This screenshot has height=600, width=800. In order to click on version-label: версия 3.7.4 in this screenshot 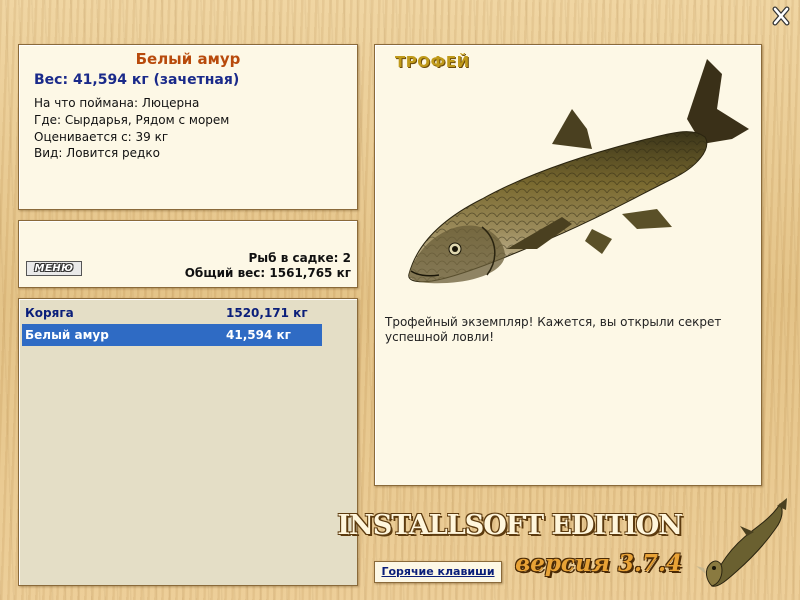, I will do `click(598, 563)`.